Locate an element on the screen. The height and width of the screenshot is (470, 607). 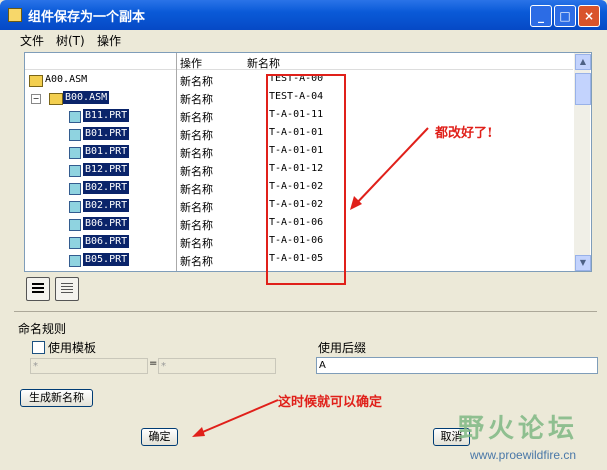
maximize-icon: □ is located at coordinates (565, 16).